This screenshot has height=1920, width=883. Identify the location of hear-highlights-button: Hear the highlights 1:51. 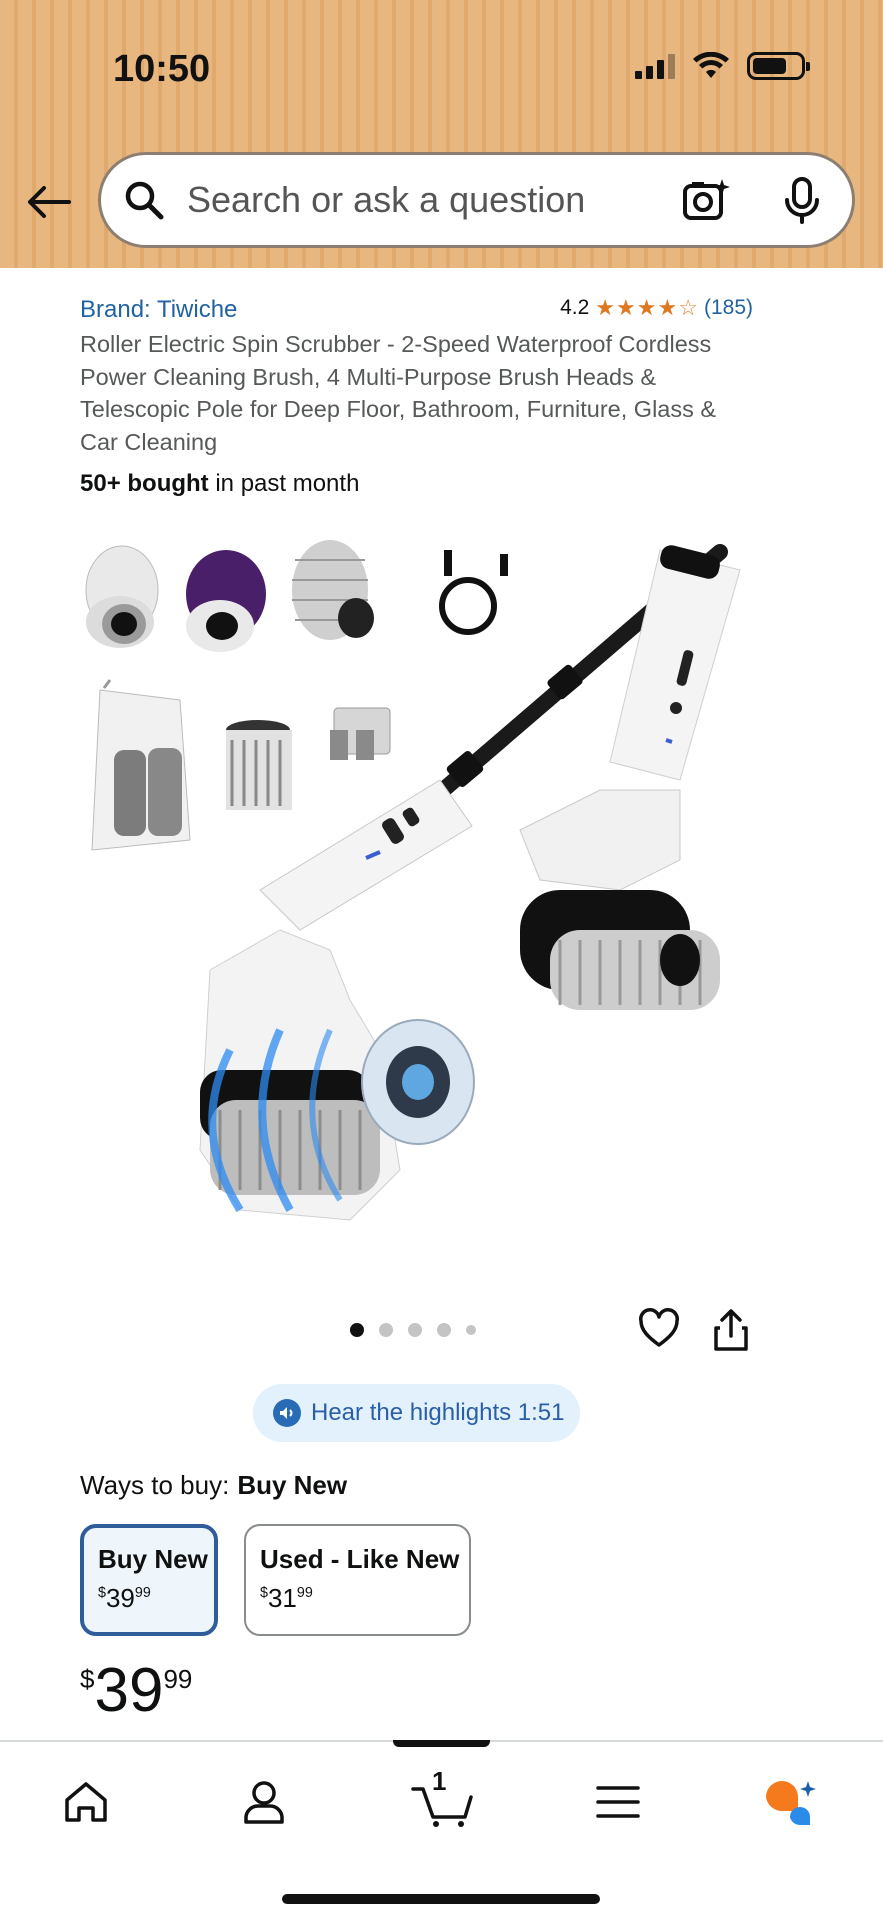
(416, 1413).